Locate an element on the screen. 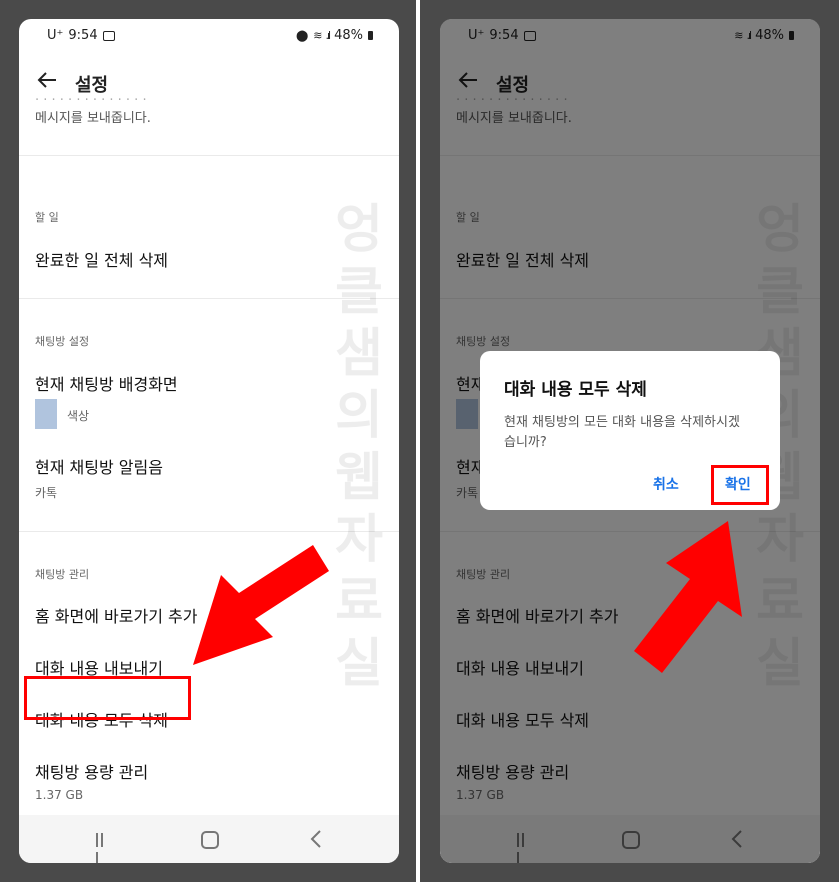 The height and width of the screenshot is (882, 839). notification-sub: 카톡 is located at coordinates (46, 493).